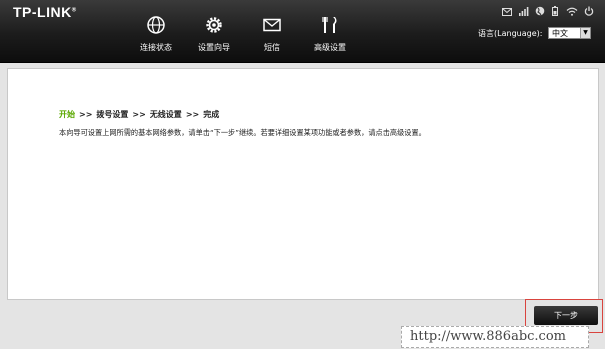 This screenshot has width=605, height=349. What do you see at coordinates (540, 10) in the screenshot?
I see `globe-status-icon` at bounding box center [540, 10].